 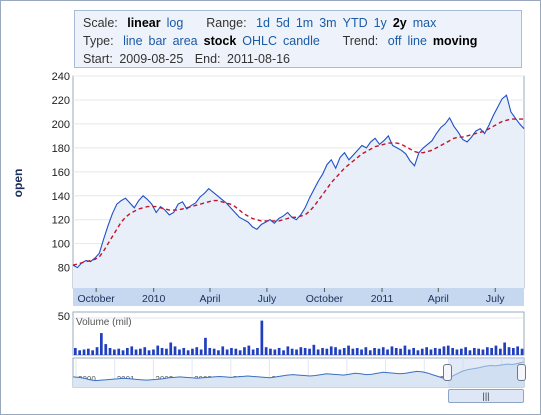 What do you see at coordinates (301, 41) in the screenshot?
I see `type-option-candle: candle` at bounding box center [301, 41].